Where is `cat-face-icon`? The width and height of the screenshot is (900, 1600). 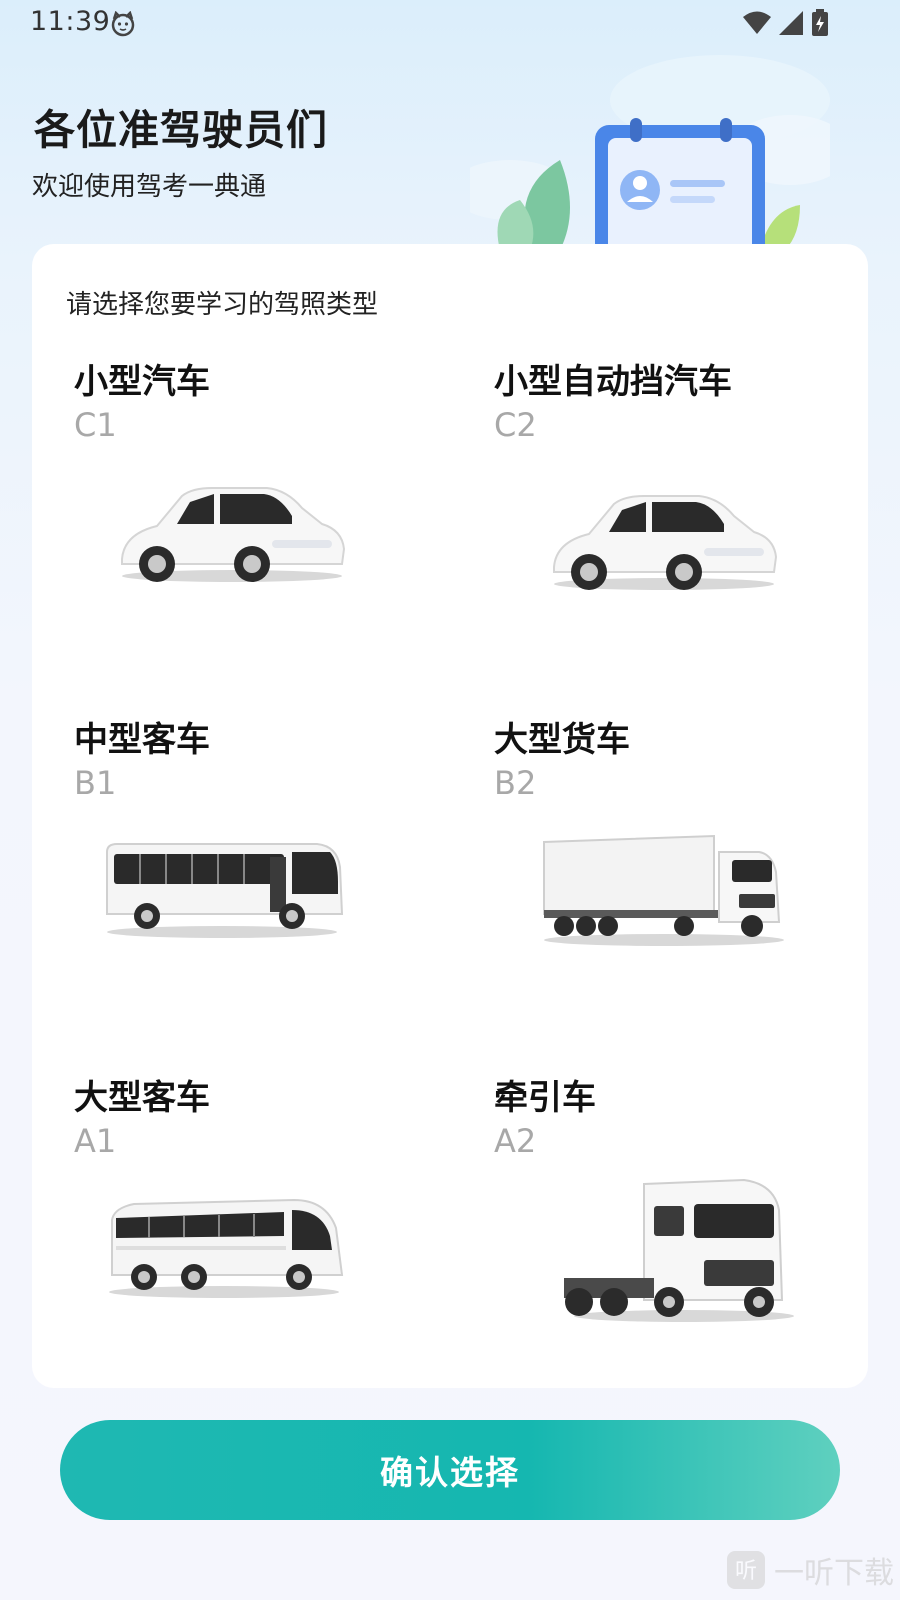
cat-face-icon is located at coordinates (123, 24).